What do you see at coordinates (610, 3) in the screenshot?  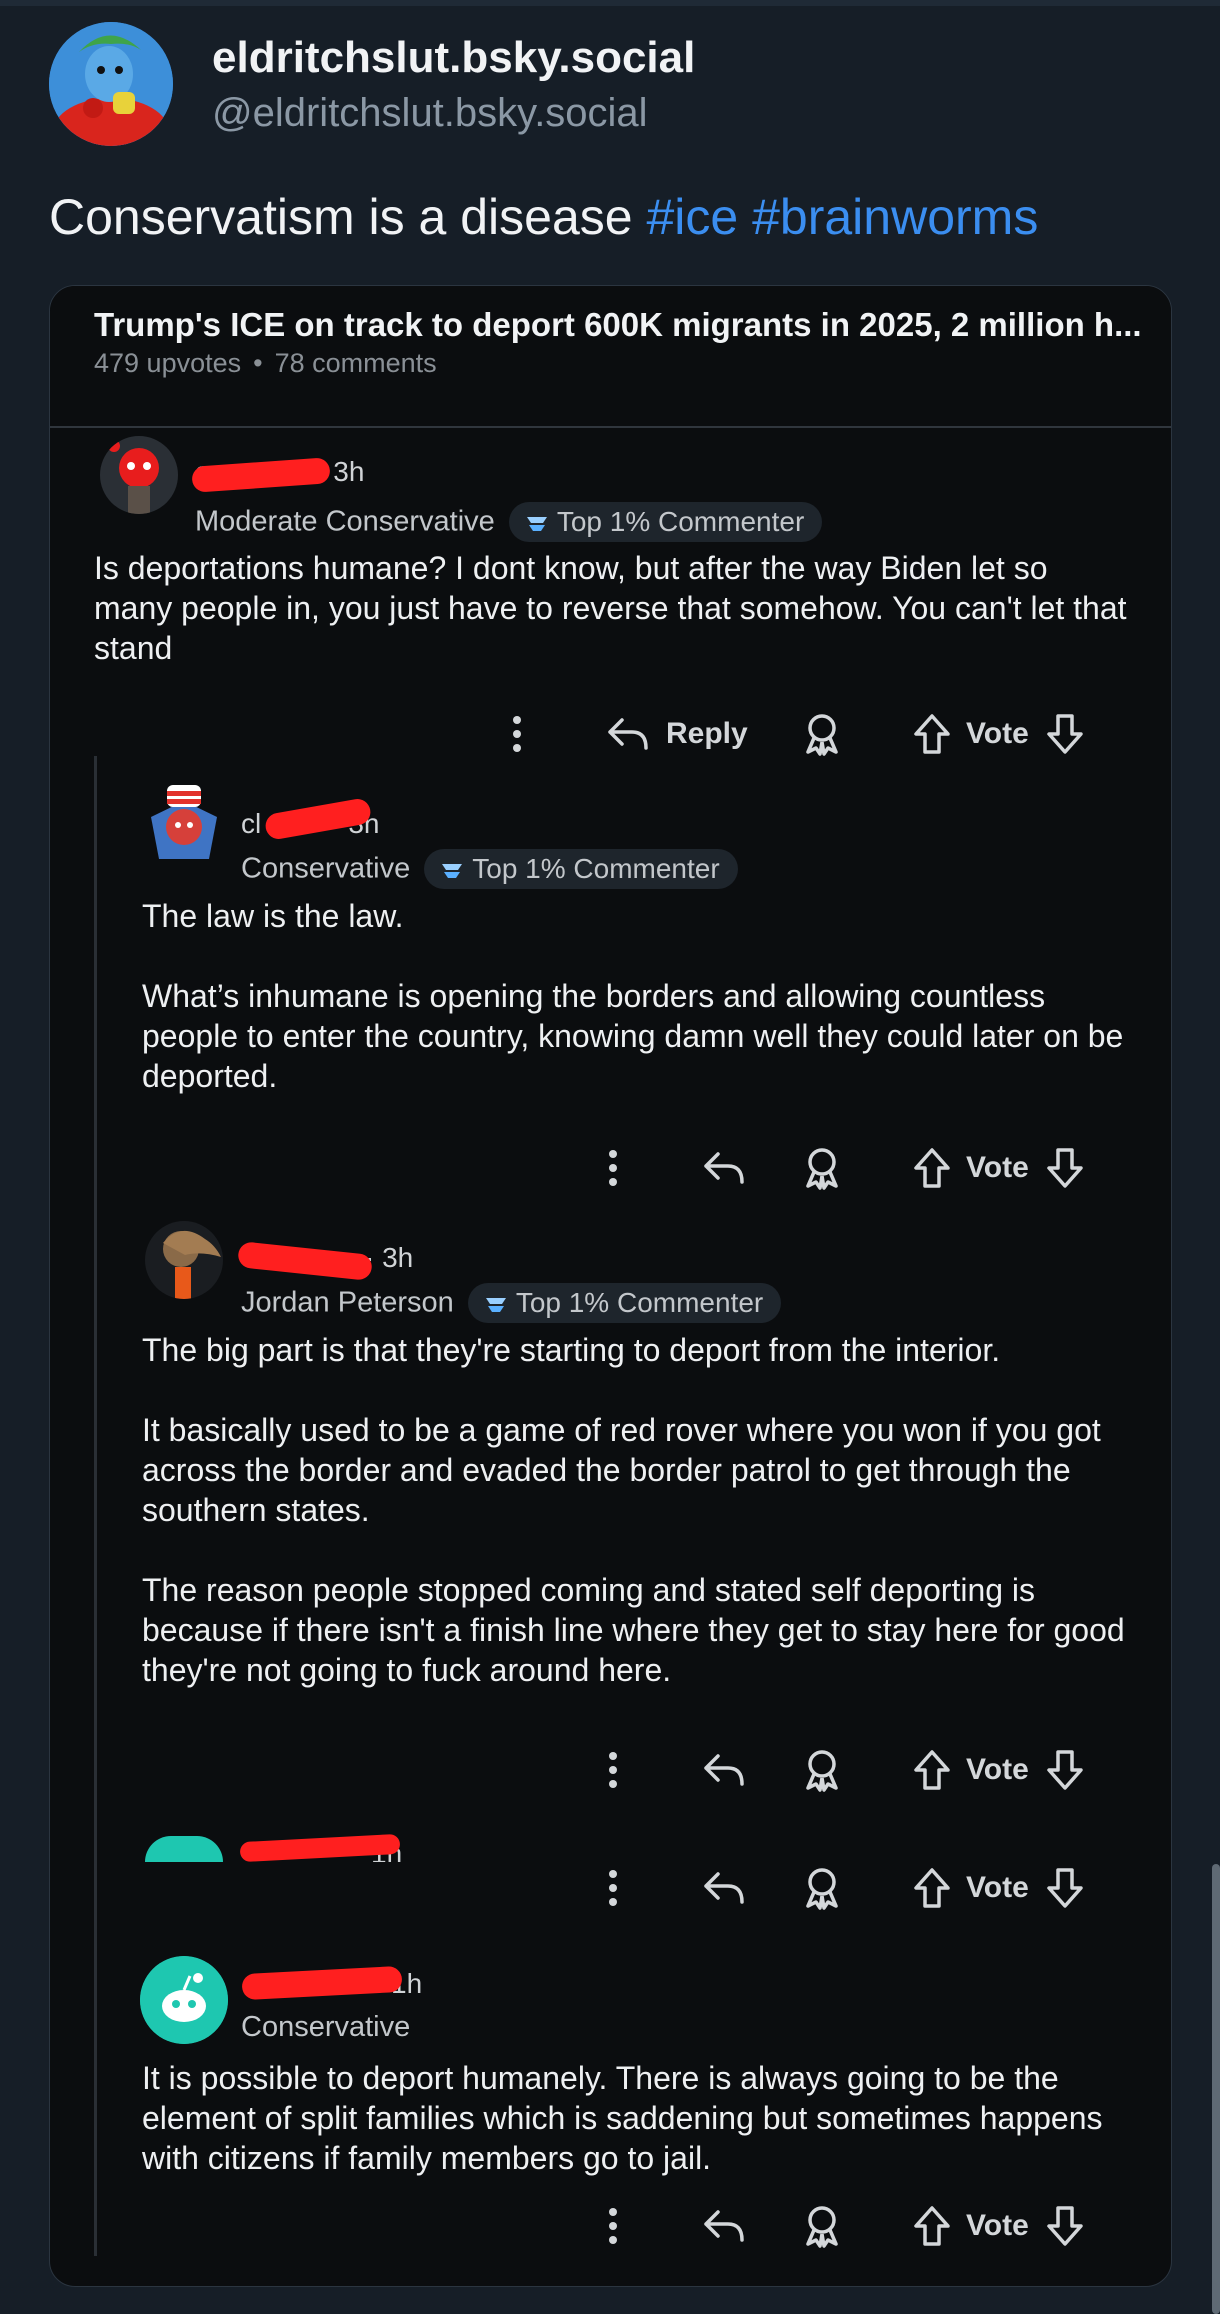 I see `top-divider` at bounding box center [610, 3].